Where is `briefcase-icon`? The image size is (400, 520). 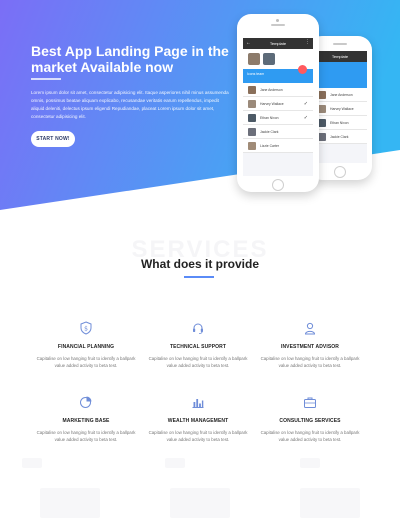 briefcase-icon is located at coordinates (310, 402).